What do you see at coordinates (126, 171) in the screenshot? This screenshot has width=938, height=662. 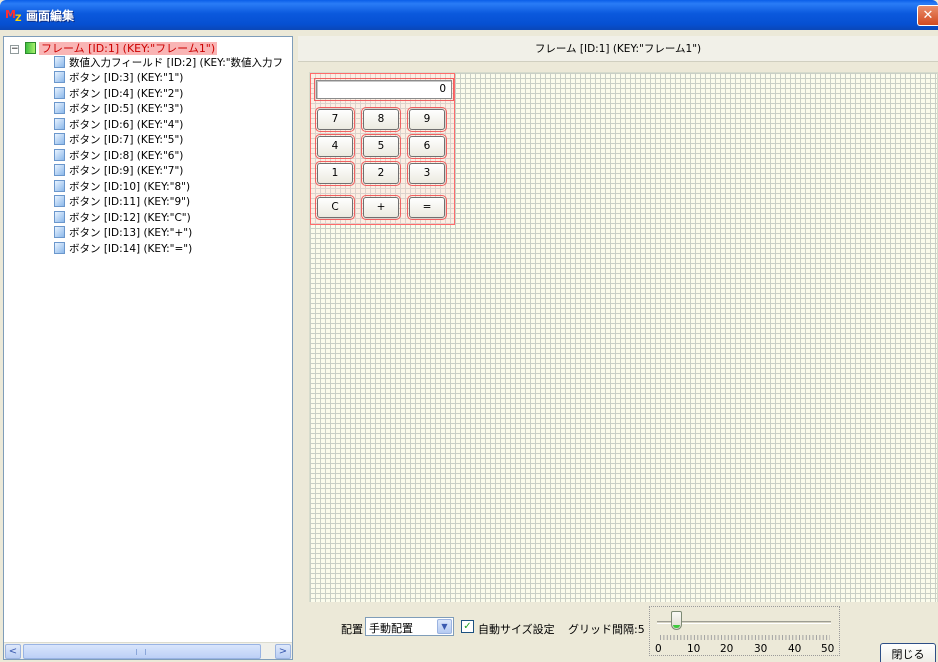 I see `tree-item-label: ボタン [ID:9] (KEY:"7")` at bounding box center [126, 171].